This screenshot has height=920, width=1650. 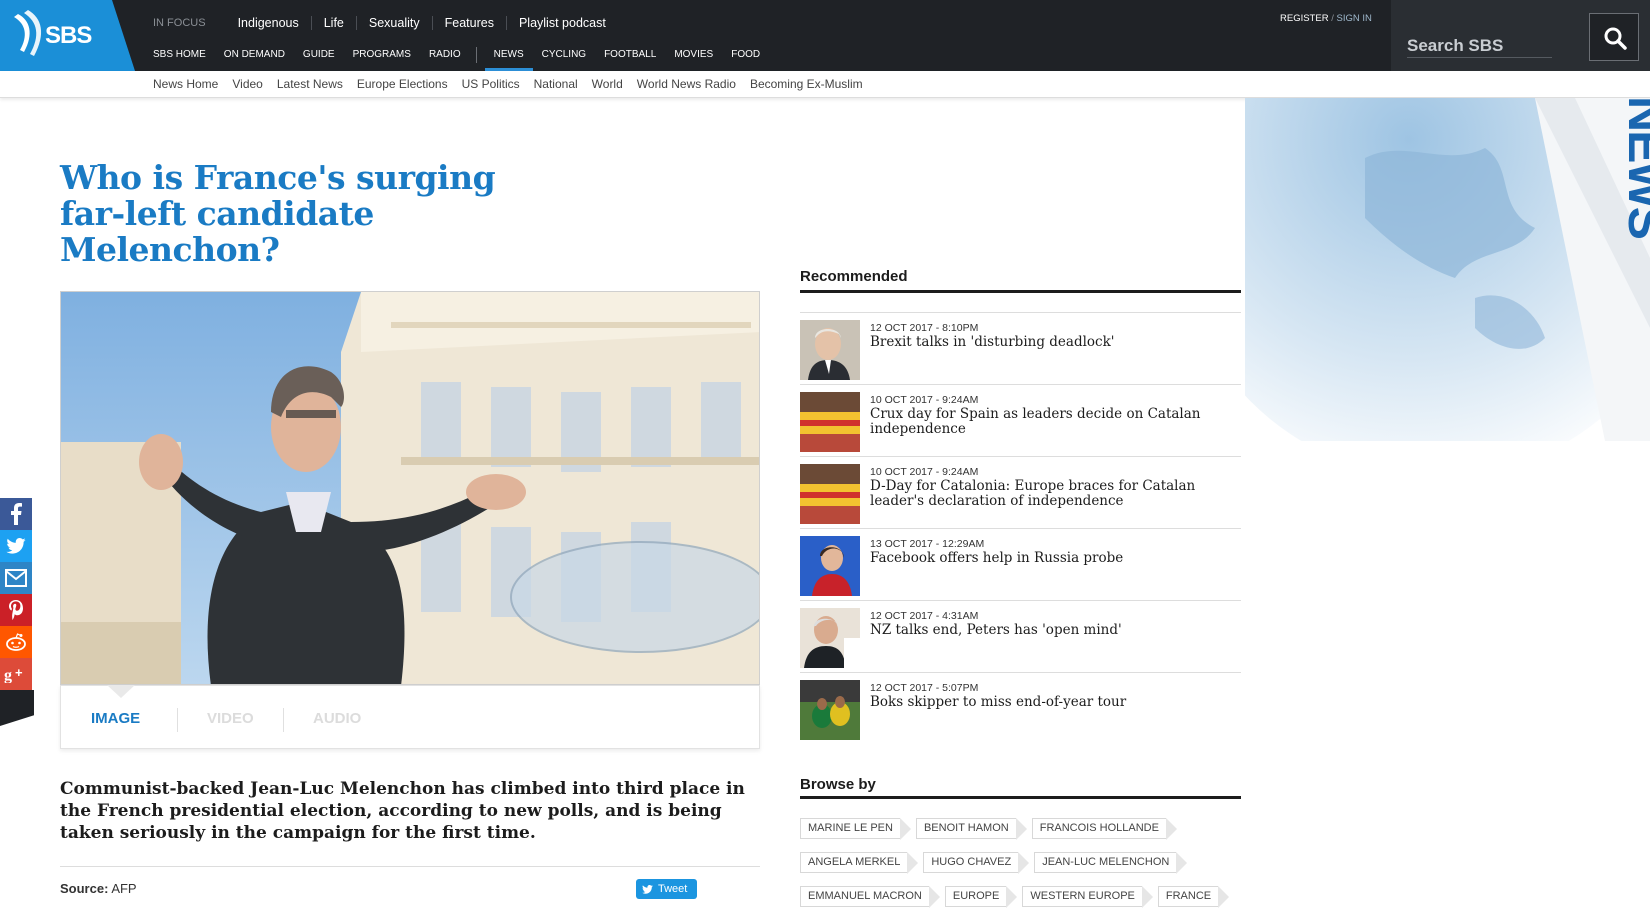 I want to click on tag-link: WESTERN EUROPE, so click(x=1087, y=897).